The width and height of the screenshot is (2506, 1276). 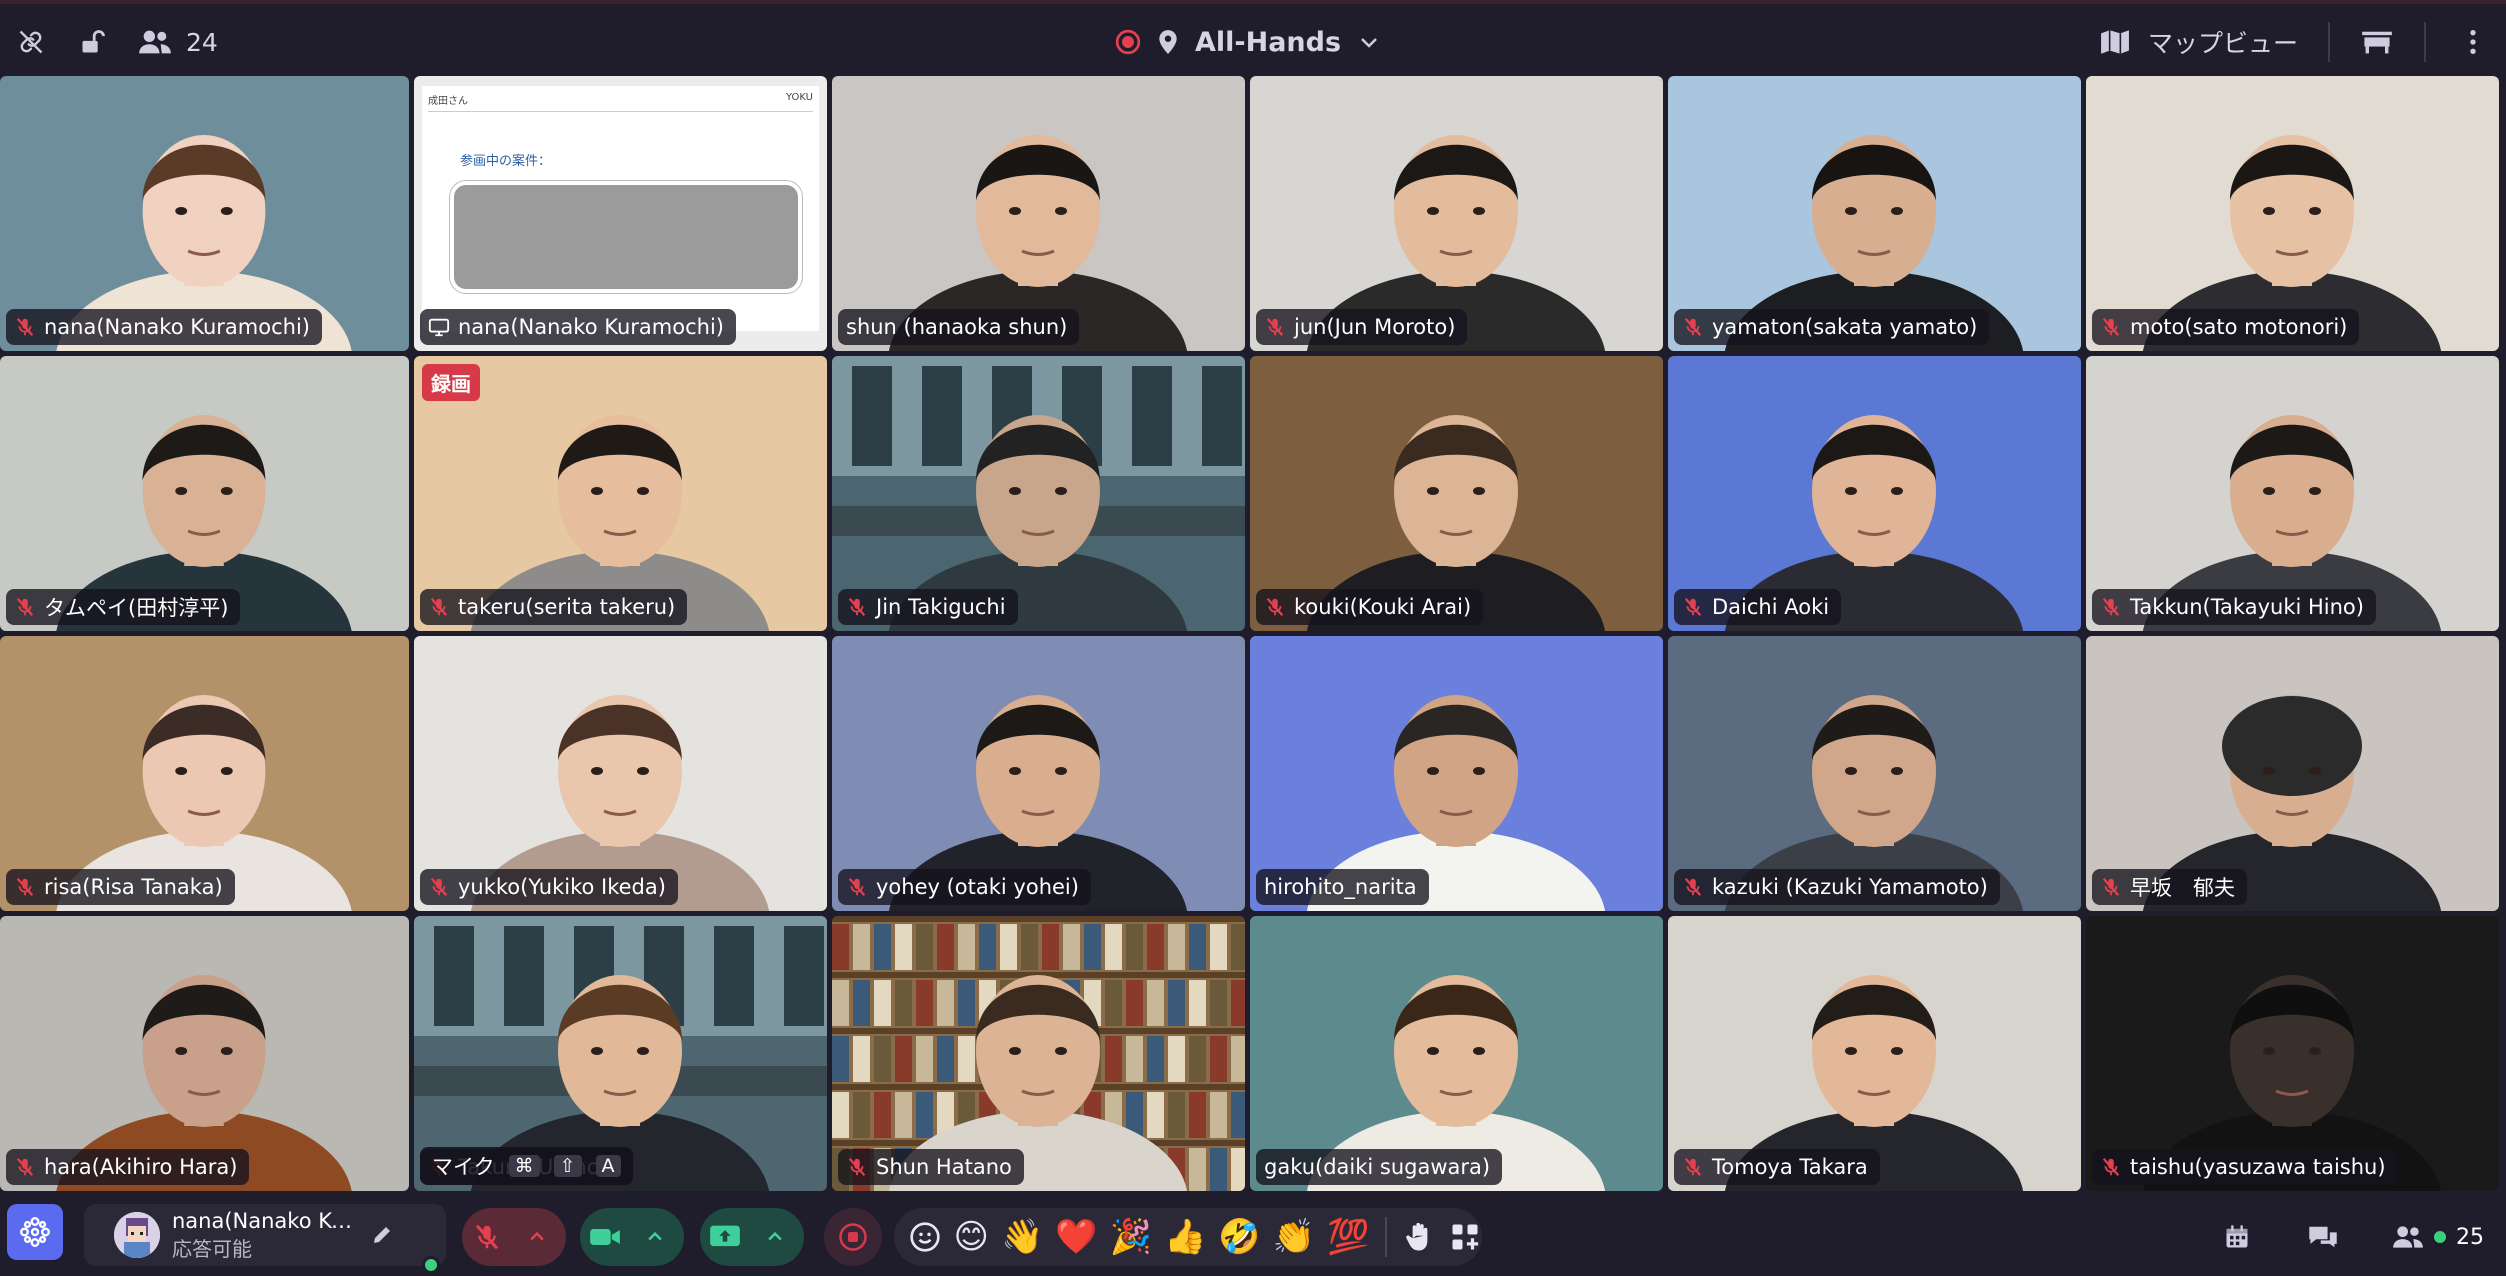 What do you see at coordinates (204, 1053) in the screenshot?
I see `video-tile: hara(Akihiro Hara)` at bounding box center [204, 1053].